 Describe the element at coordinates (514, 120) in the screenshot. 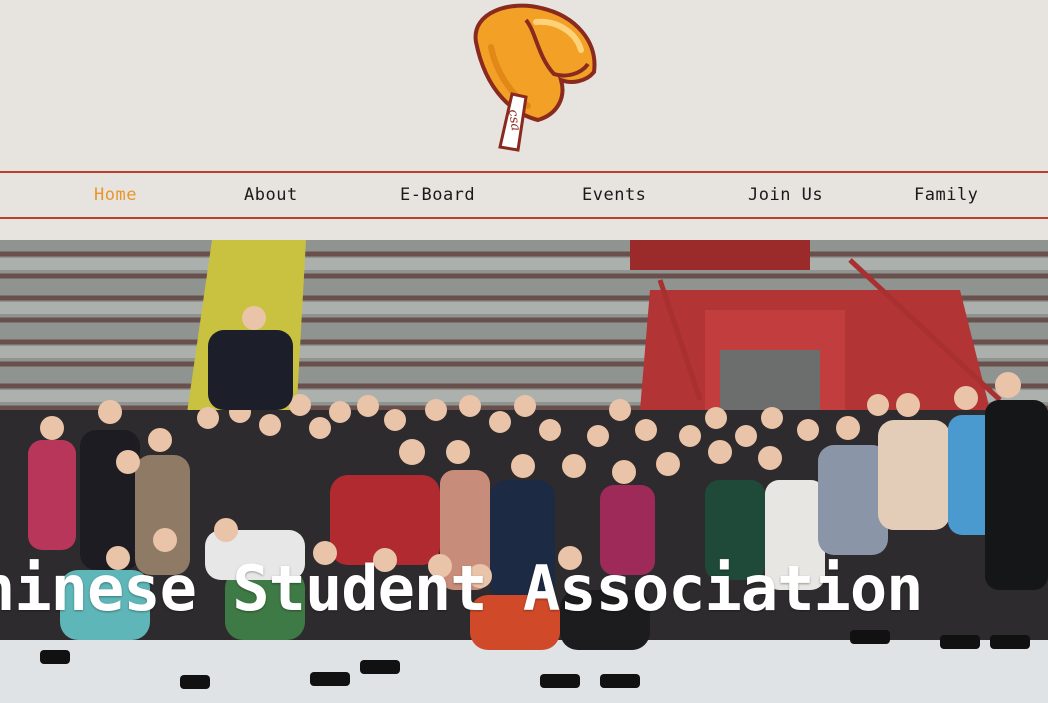

I see `logo-tag-text: csa` at that location.